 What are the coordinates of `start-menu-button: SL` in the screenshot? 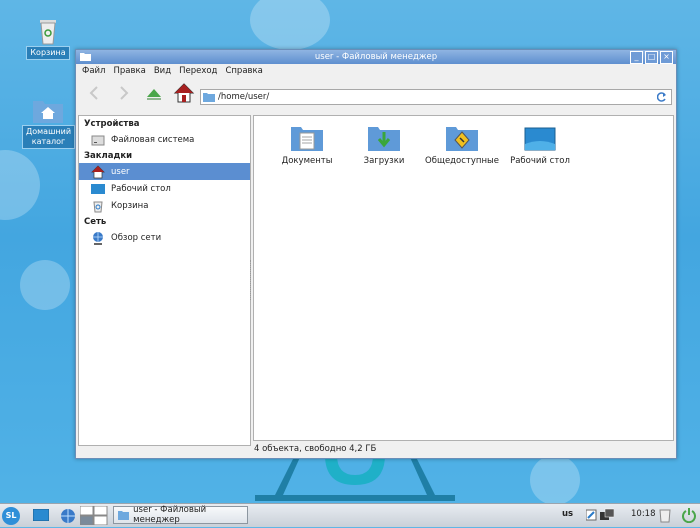 It's located at (11, 516).